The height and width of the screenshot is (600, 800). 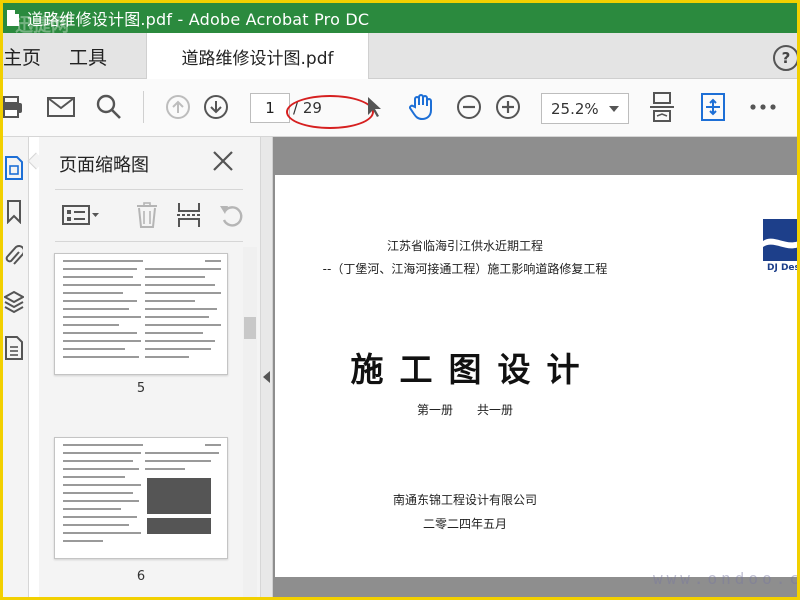 I want to click on thumbnail-list: 5 6, so click(x=139, y=422).